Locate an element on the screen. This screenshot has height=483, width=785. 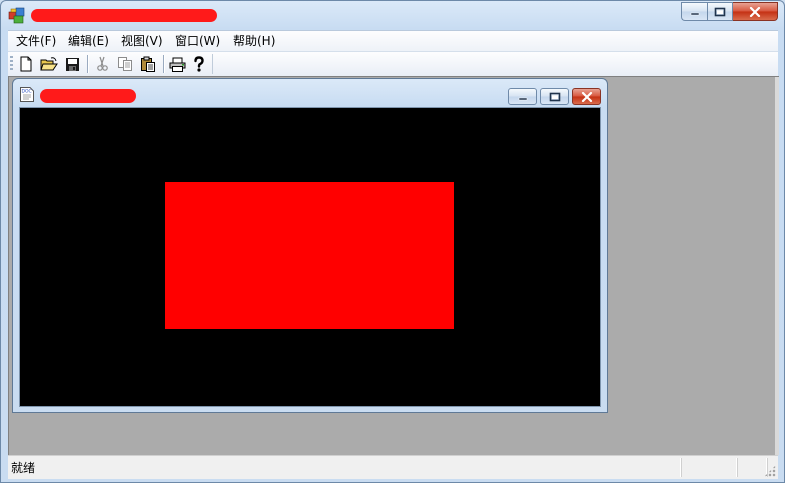
window-title is located at coordinates (124, 14).